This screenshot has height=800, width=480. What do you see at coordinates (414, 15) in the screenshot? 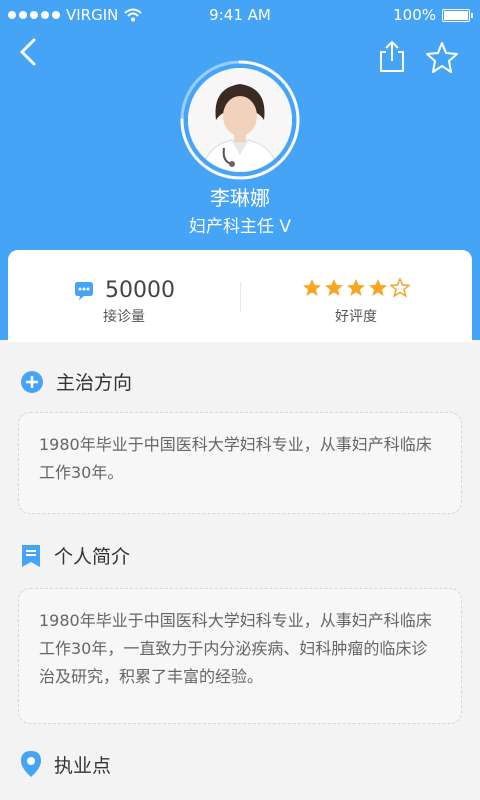
I see `battery-percent: 100%` at bounding box center [414, 15].